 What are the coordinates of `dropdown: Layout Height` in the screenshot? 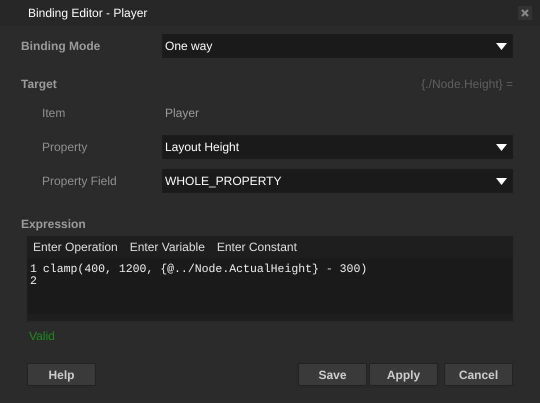 It's located at (337, 147).